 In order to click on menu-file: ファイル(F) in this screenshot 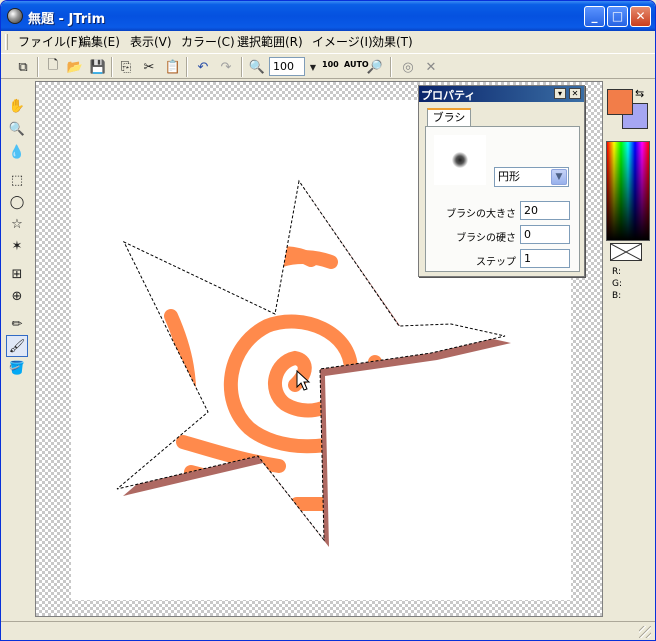, I will do `click(50, 42)`.